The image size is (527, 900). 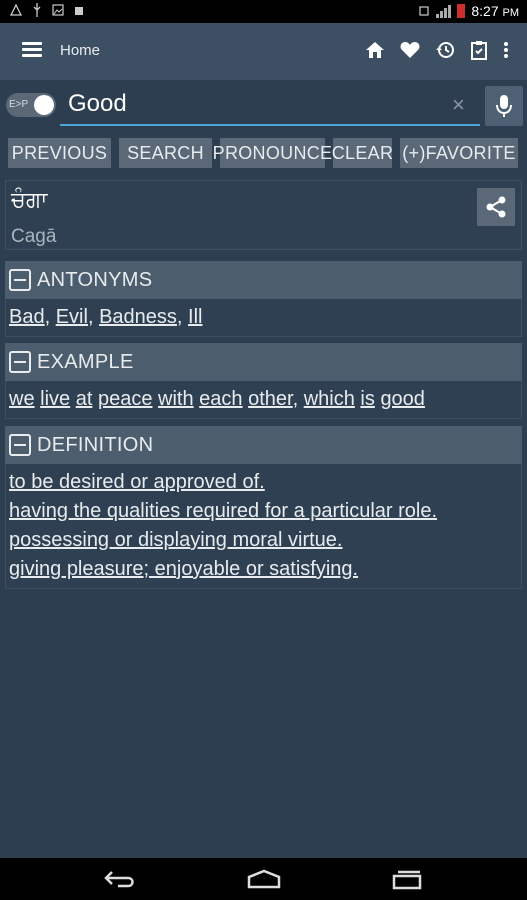 What do you see at coordinates (367, 399) in the screenshot?
I see `word-link: is` at bounding box center [367, 399].